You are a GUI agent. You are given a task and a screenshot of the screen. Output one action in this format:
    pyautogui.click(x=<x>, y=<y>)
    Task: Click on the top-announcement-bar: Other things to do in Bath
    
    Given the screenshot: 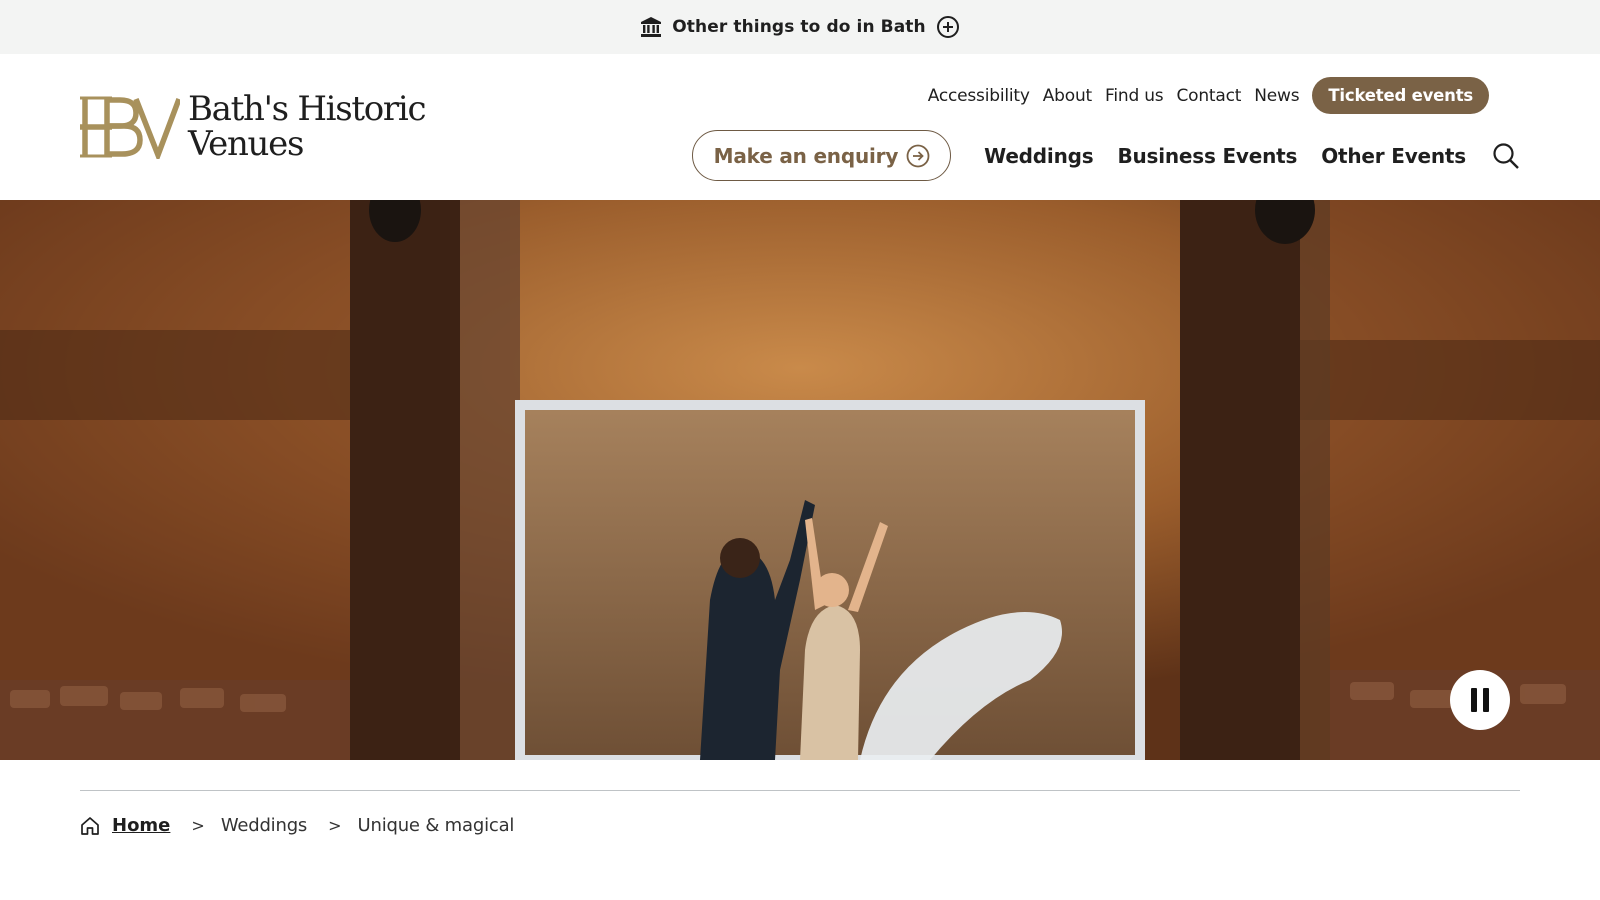 What is the action you would take?
    pyautogui.click(x=800, y=27)
    